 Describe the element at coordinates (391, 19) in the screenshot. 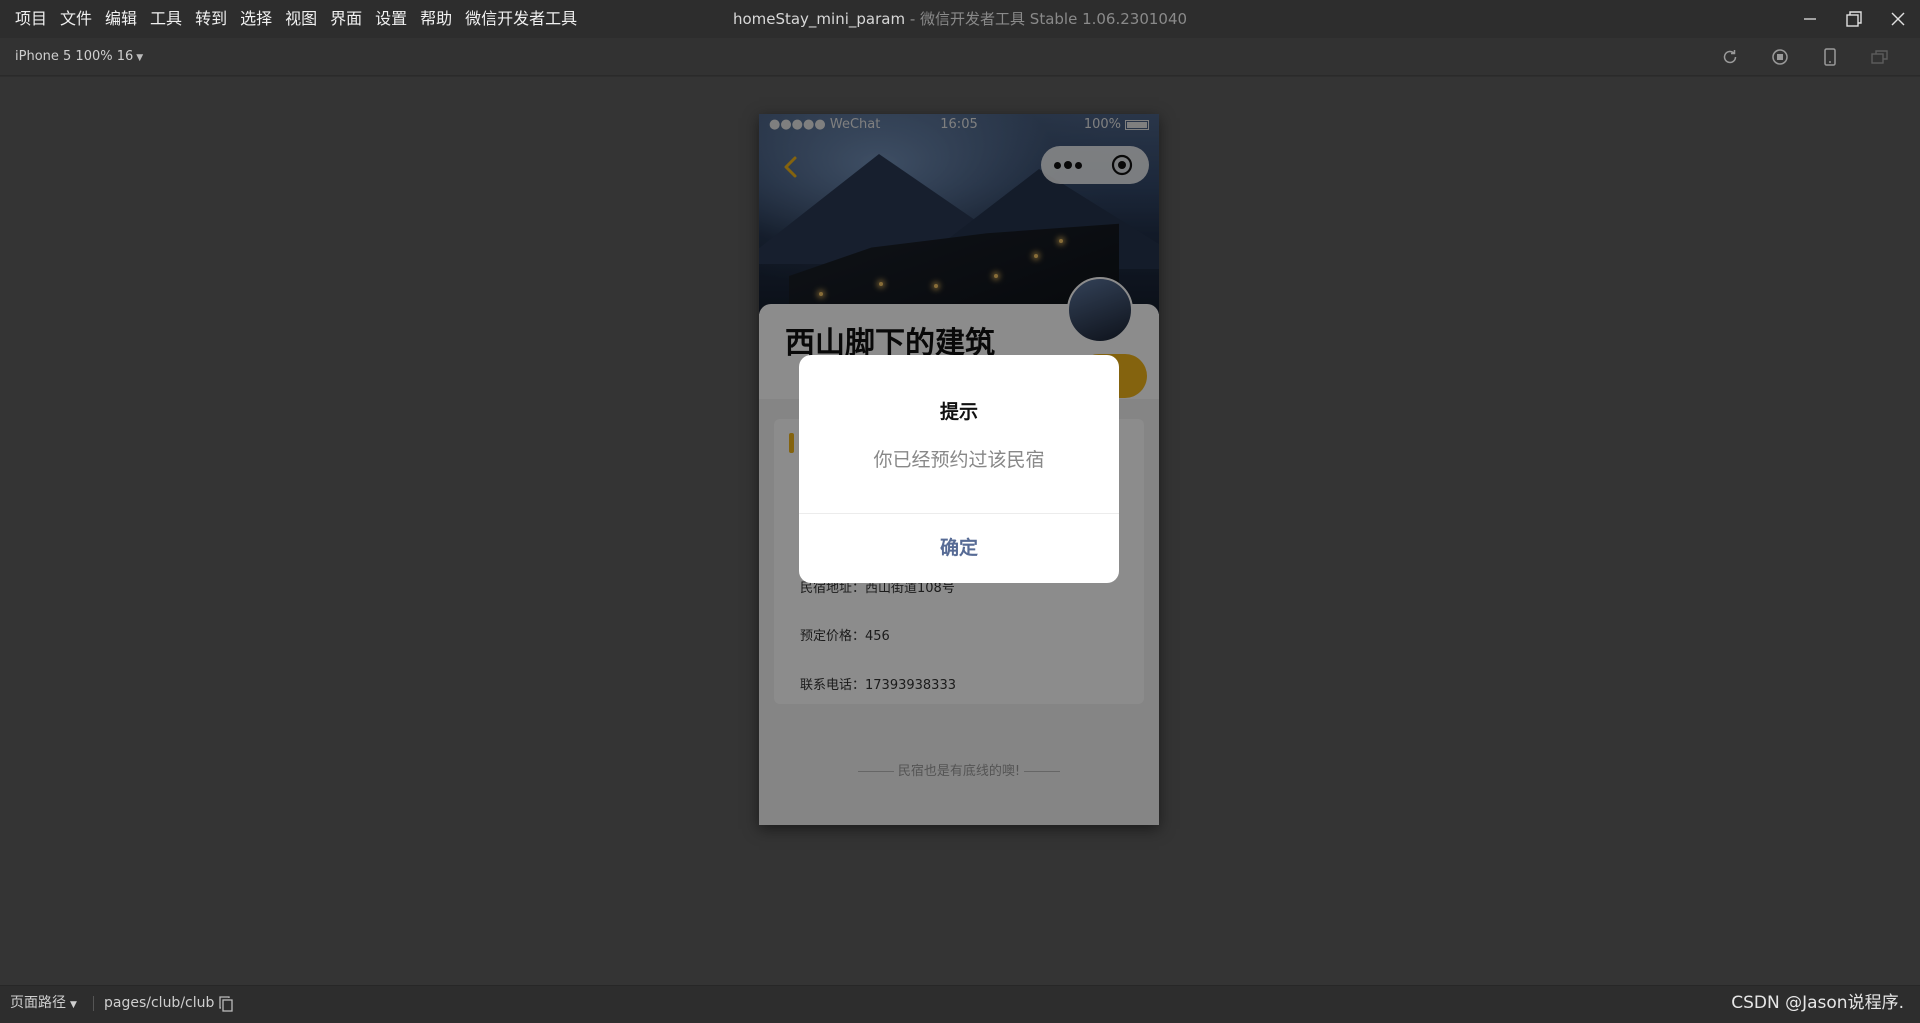

I see `menu-settings: 设置` at that location.